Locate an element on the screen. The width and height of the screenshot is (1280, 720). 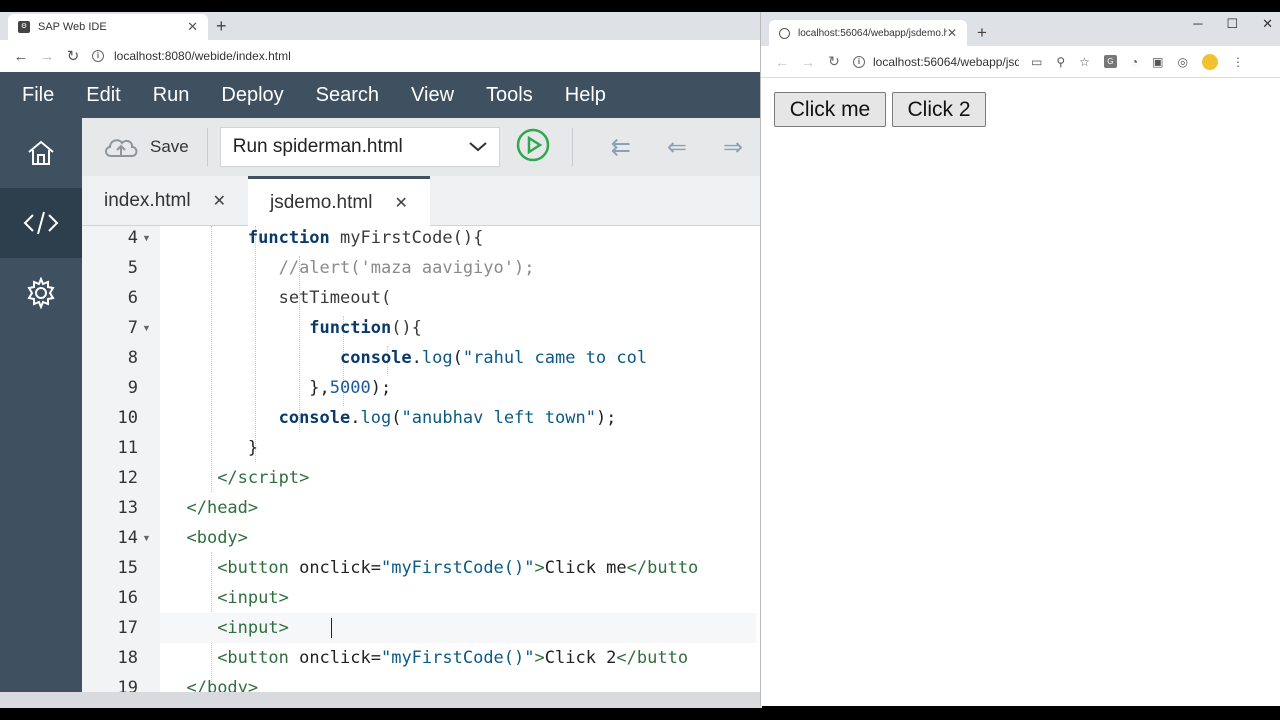
extension-icon: ◎ is located at coordinates (1183, 62).